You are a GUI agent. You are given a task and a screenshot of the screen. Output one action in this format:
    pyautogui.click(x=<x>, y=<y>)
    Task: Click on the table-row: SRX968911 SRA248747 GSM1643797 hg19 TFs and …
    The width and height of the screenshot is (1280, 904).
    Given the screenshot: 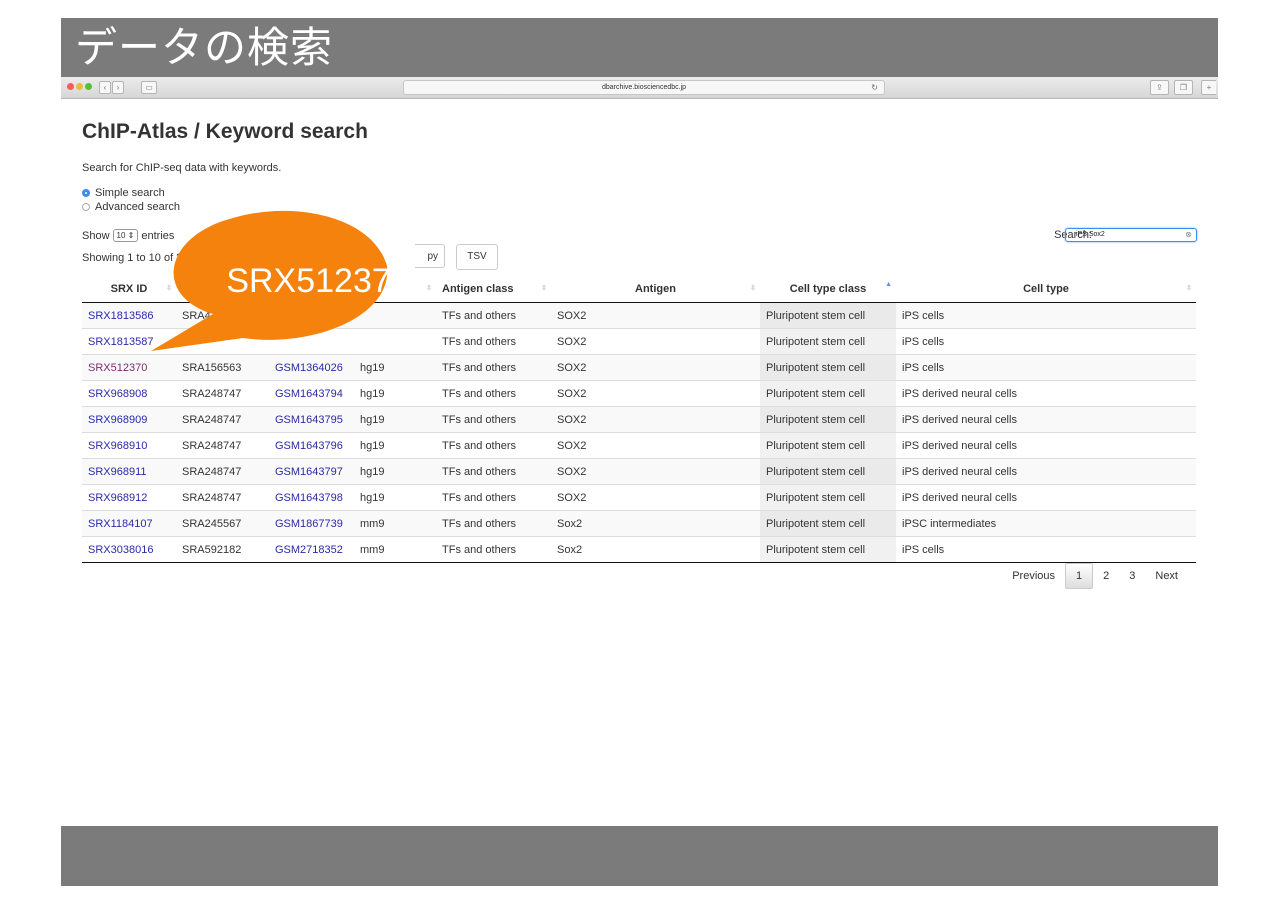 What is the action you would take?
    pyautogui.click(x=639, y=471)
    